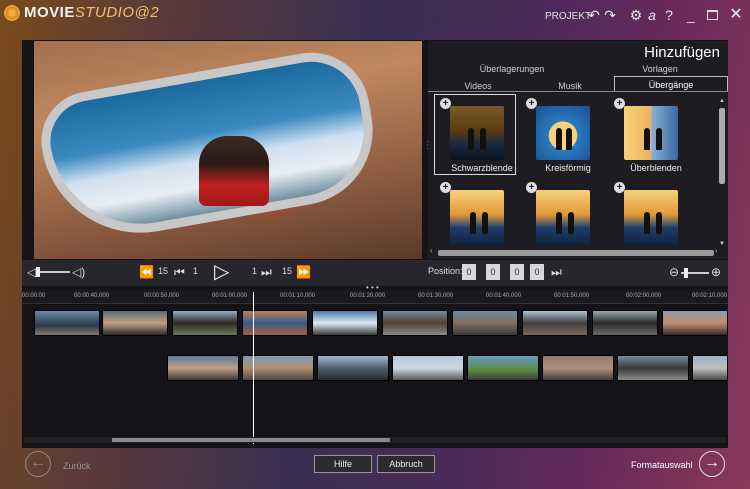  Describe the element at coordinates (298, 296) in the screenshot. I see `ruler-tick-label: 00:01:10,000` at that location.